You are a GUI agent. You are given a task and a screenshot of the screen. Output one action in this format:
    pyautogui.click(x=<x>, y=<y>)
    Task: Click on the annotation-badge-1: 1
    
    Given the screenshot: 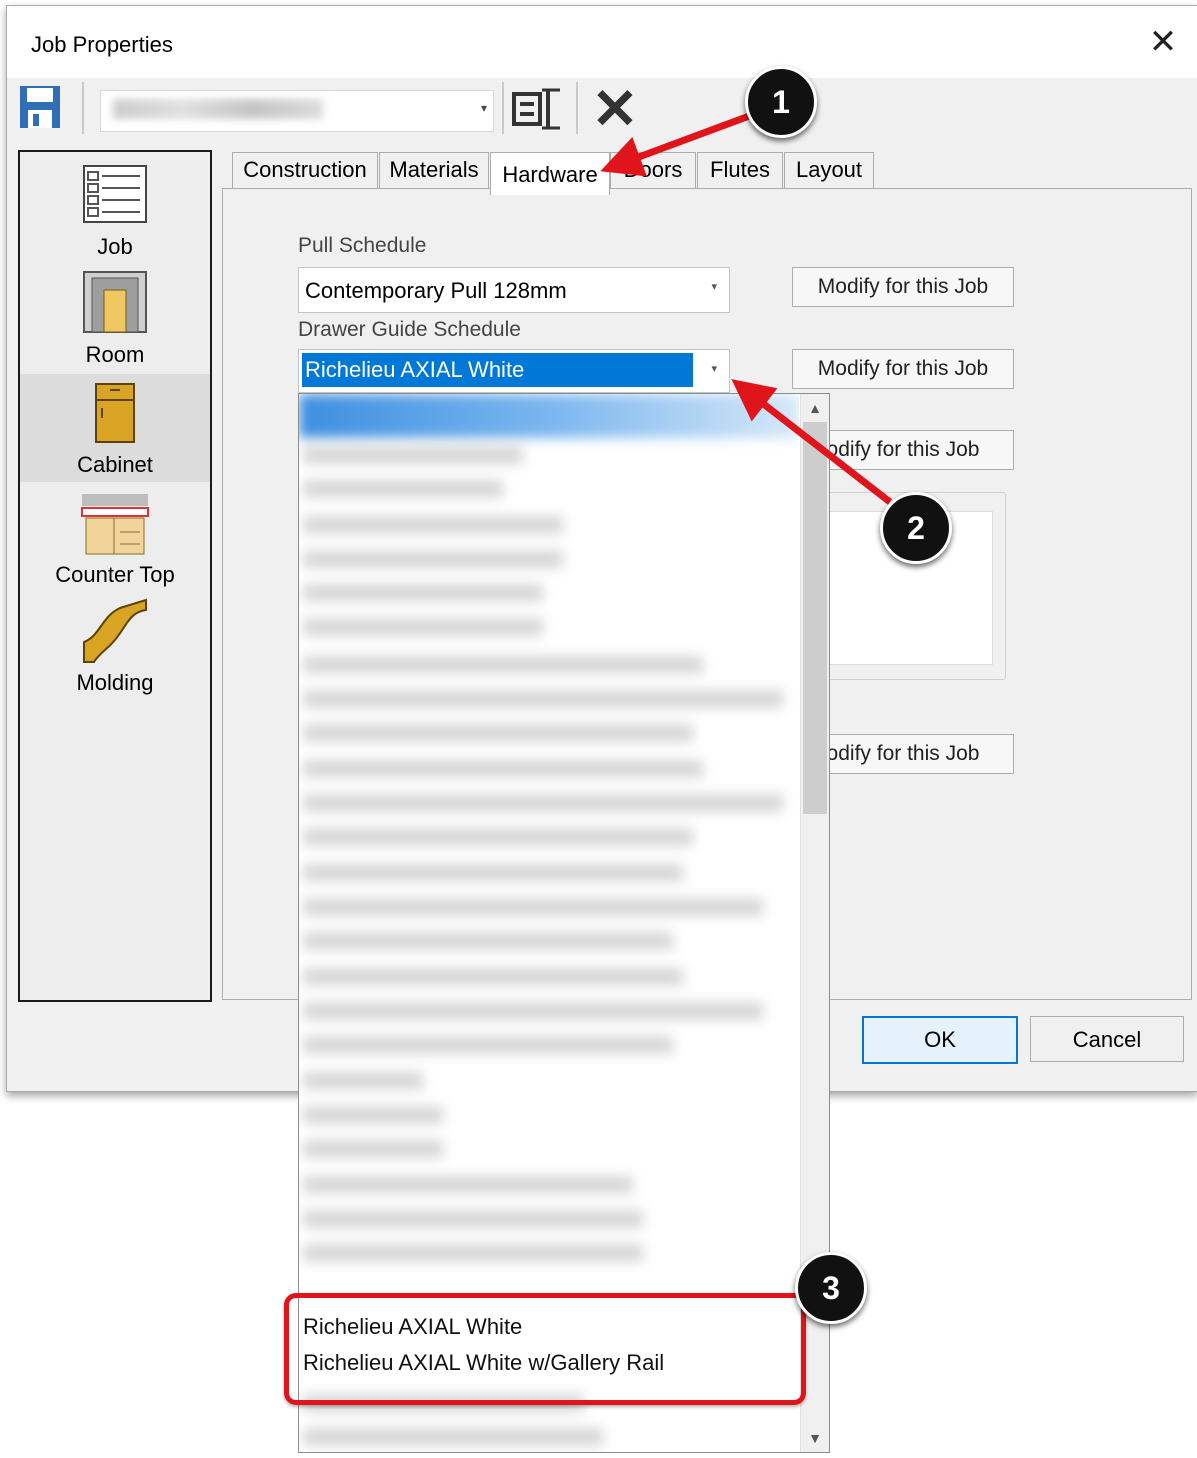 What is the action you would take?
    pyautogui.click(x=781, y=102)
    